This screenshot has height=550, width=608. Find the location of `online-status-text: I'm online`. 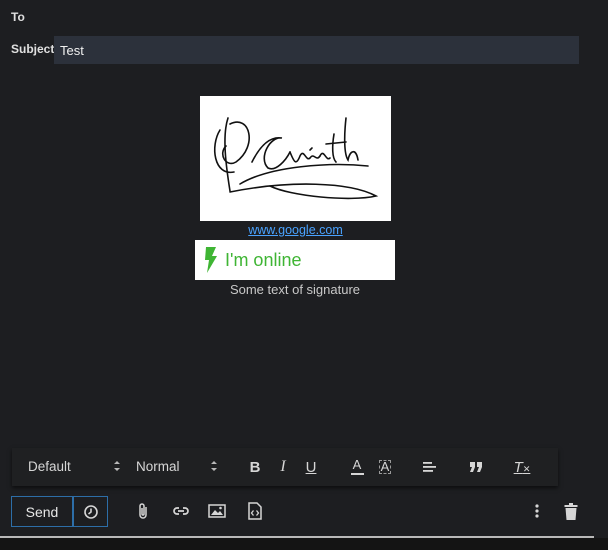

online-status-text: I'm online is located at coordinates (263, 259).